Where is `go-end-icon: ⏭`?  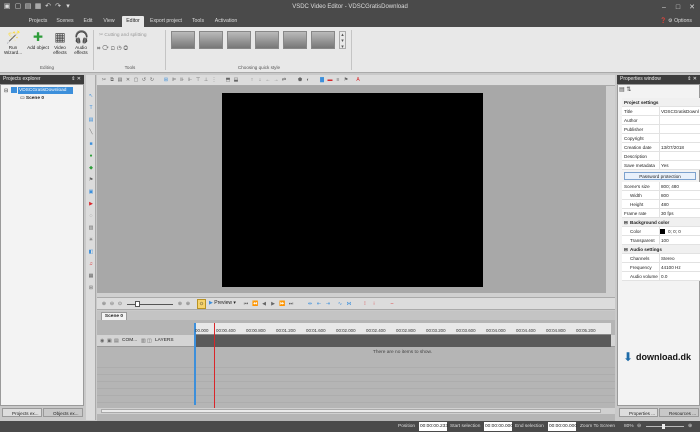 go-end-icon: ⏭ is located at coordinates (291, 304).